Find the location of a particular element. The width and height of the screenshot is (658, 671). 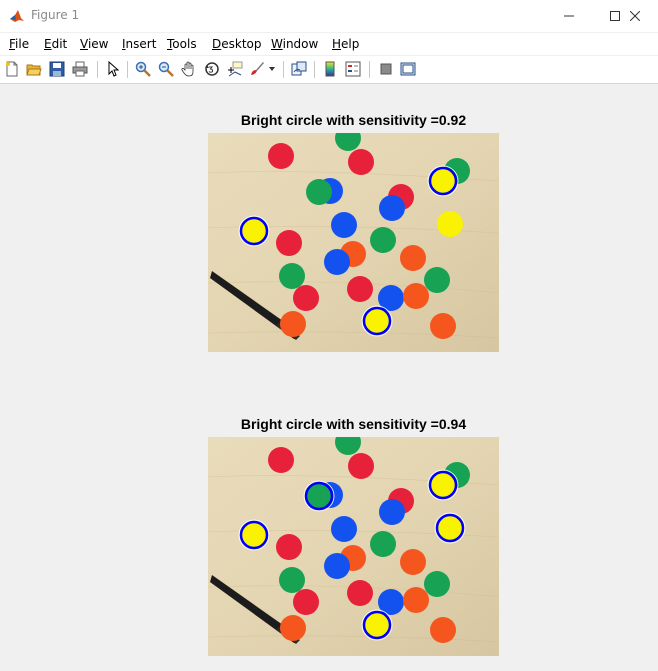

menu-file: File is located at coordinates (19, 44).